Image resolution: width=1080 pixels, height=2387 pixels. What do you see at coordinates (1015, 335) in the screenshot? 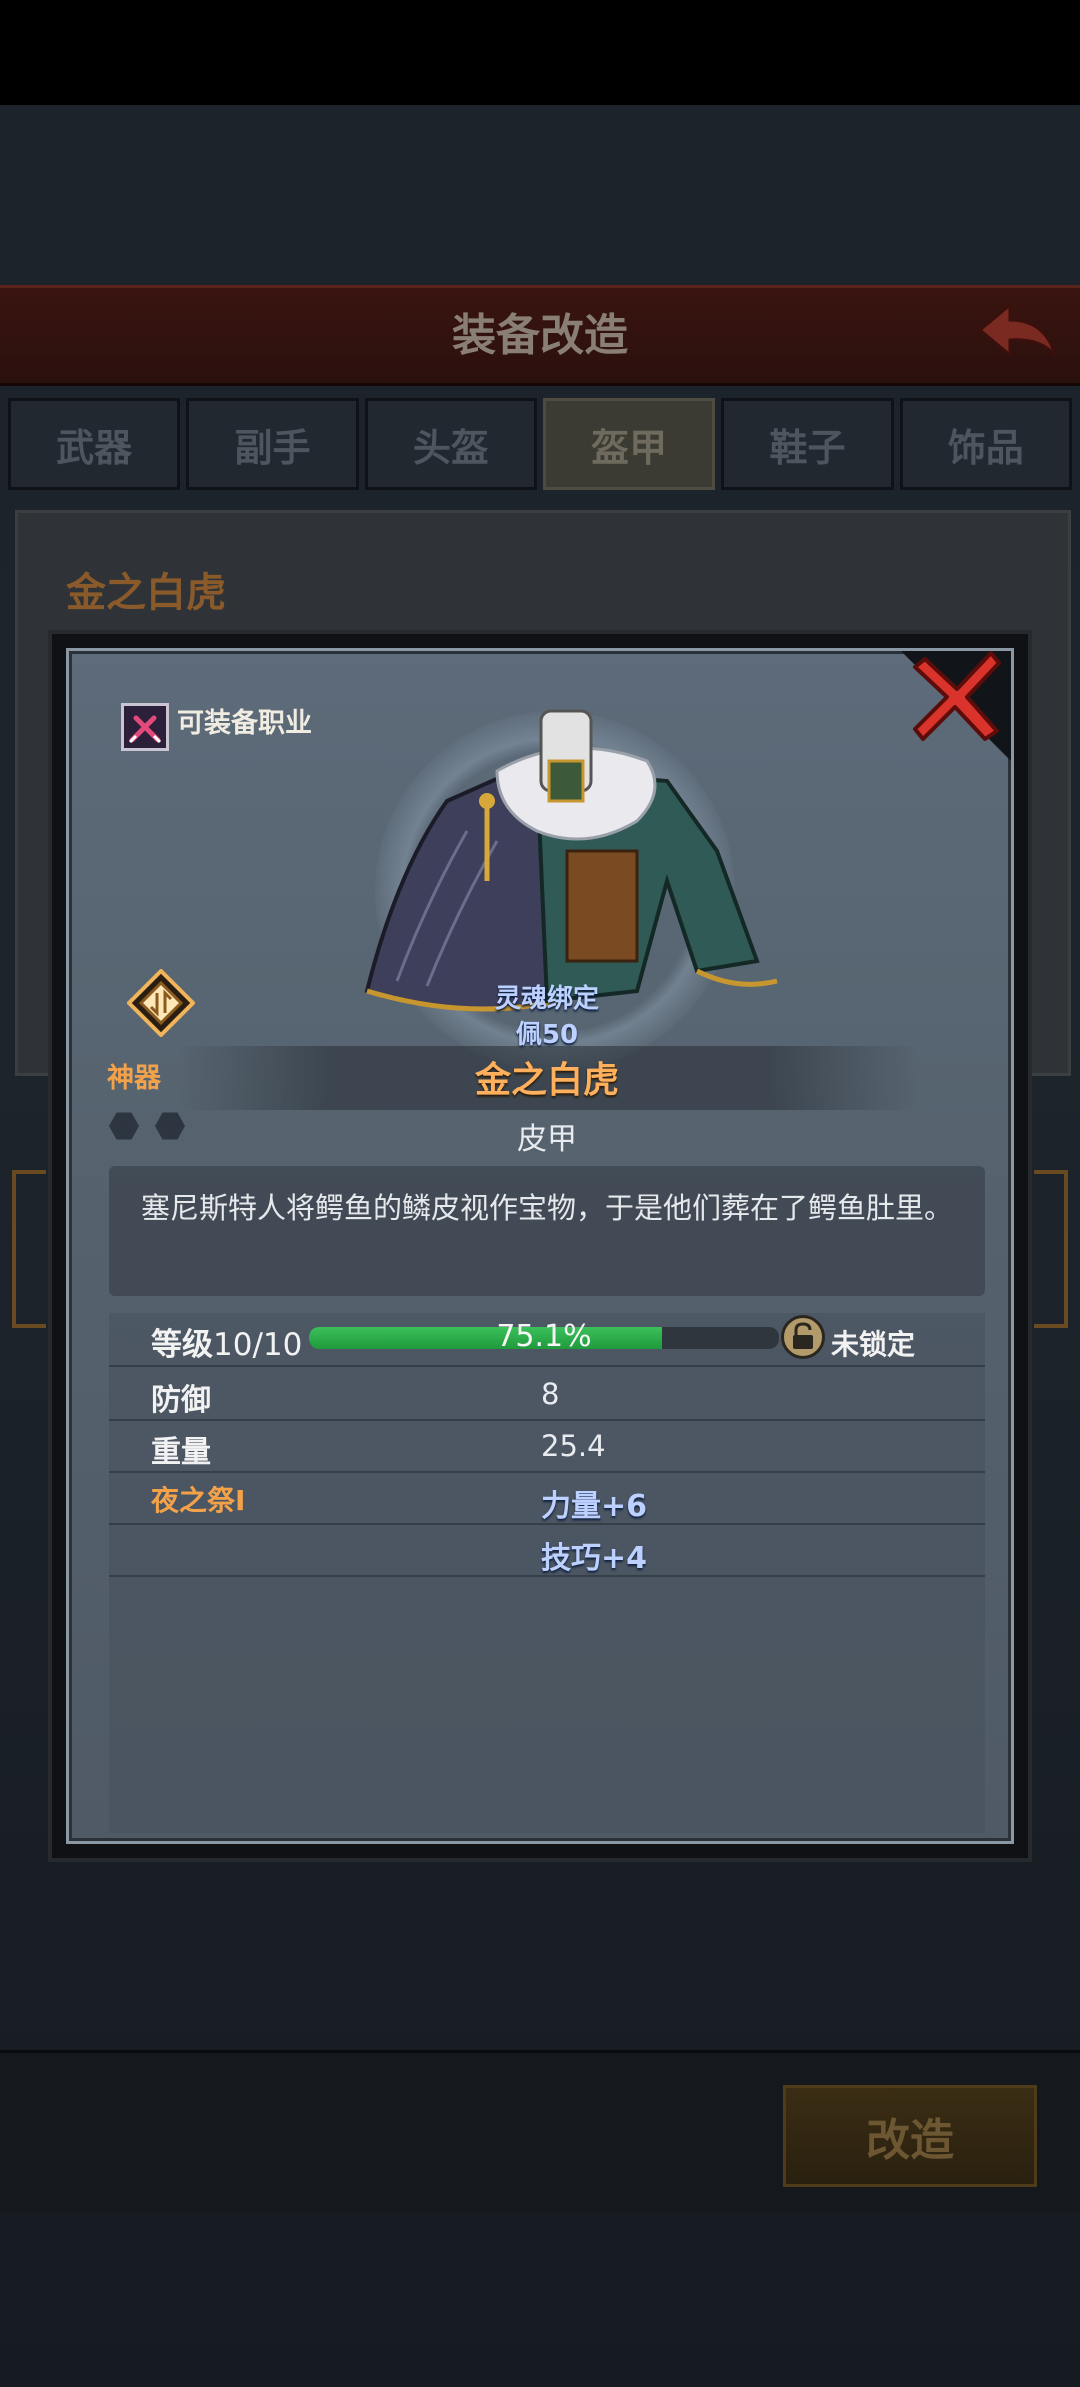
I see `back-arrow-icon` at bounding box center [1015, 335].